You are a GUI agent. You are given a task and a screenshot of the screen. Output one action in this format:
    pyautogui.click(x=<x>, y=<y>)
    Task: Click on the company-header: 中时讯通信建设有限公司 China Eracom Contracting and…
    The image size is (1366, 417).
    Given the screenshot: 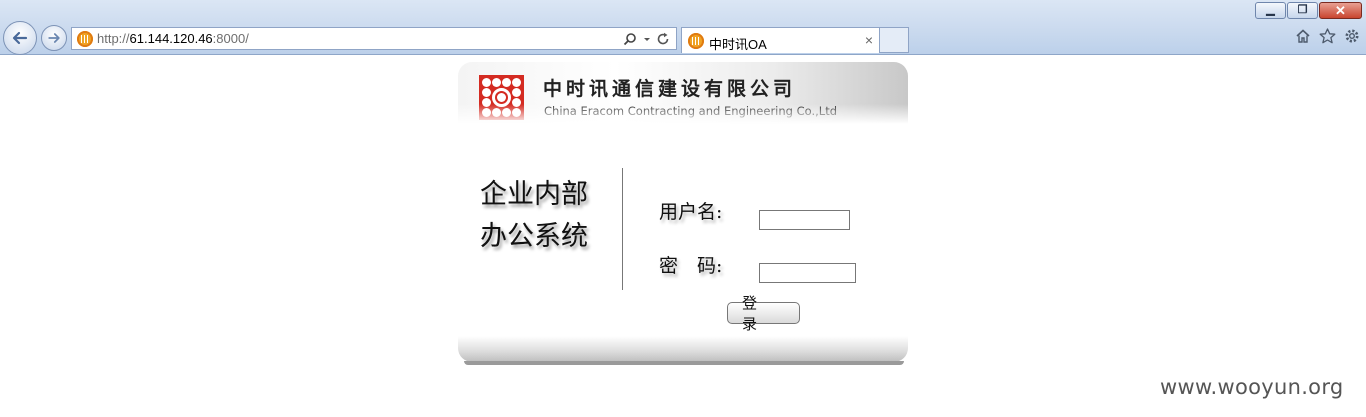 What is the action you would take?
    pyautogui.click(x=683, y=93)
    